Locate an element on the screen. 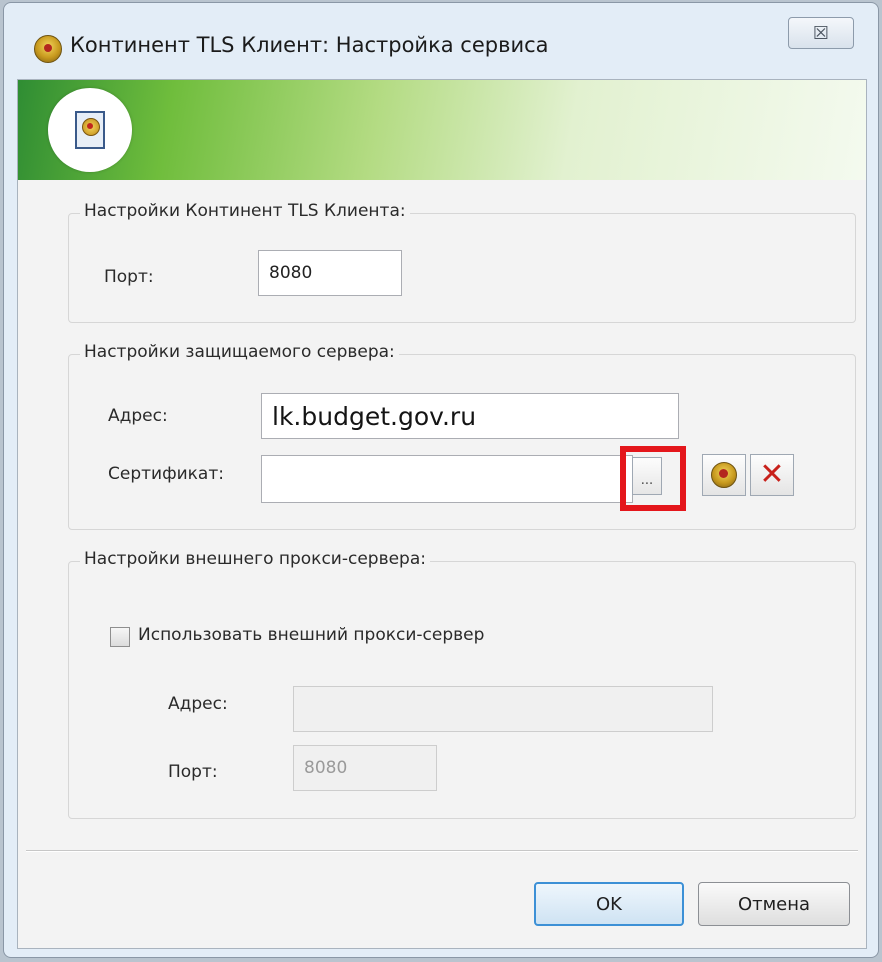  certificate-icon is located at coordinates (90, 130).